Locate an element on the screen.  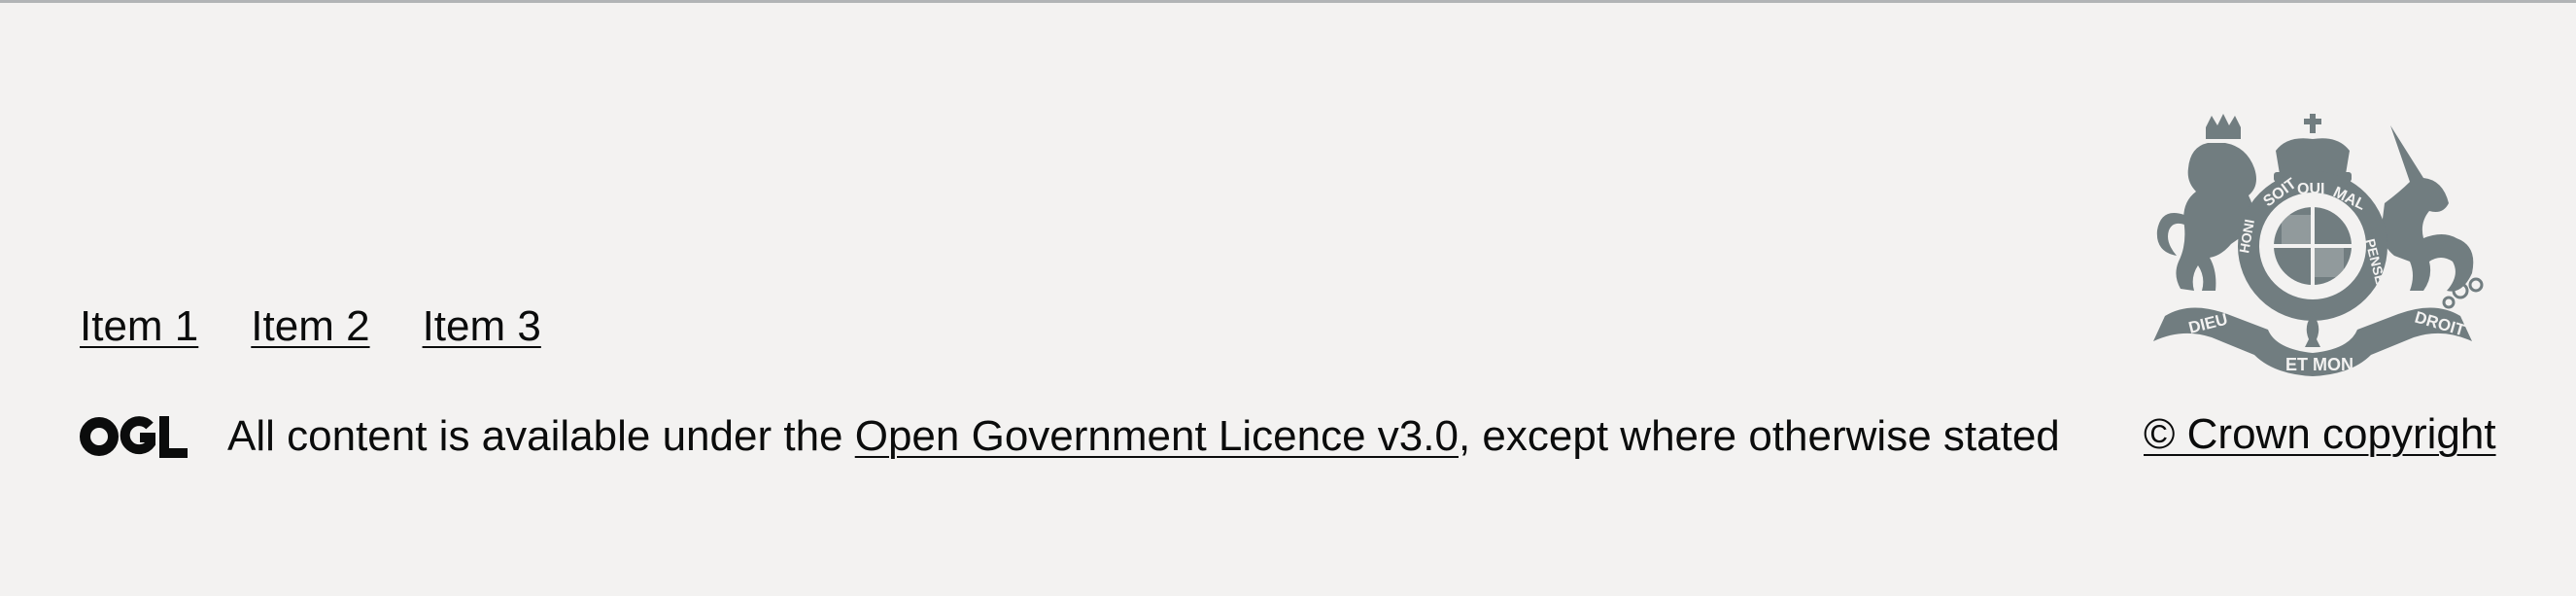
ogl-logo-icon is located at coordinates (134, 437).